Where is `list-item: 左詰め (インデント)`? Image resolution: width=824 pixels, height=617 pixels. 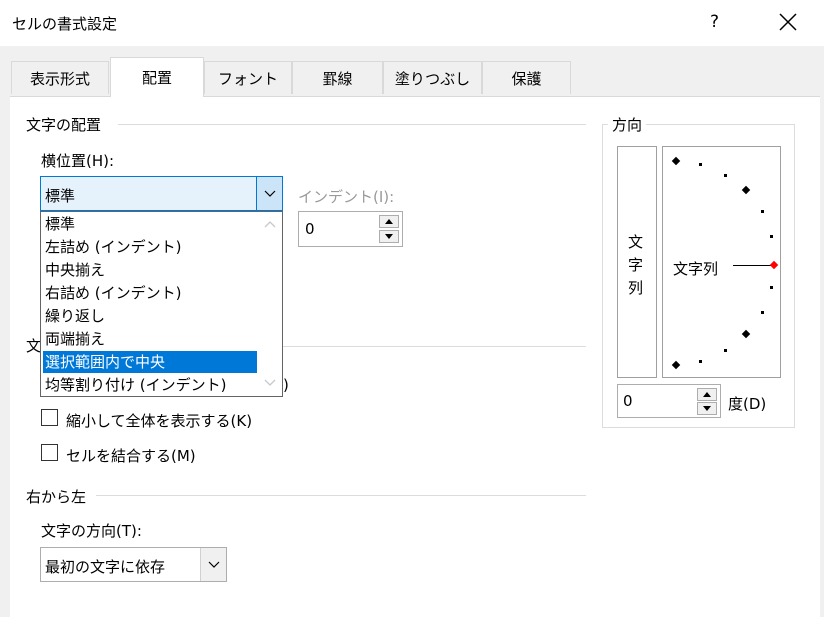 list-item: 左詰め (インデント) is located at coordinates (150, 247).